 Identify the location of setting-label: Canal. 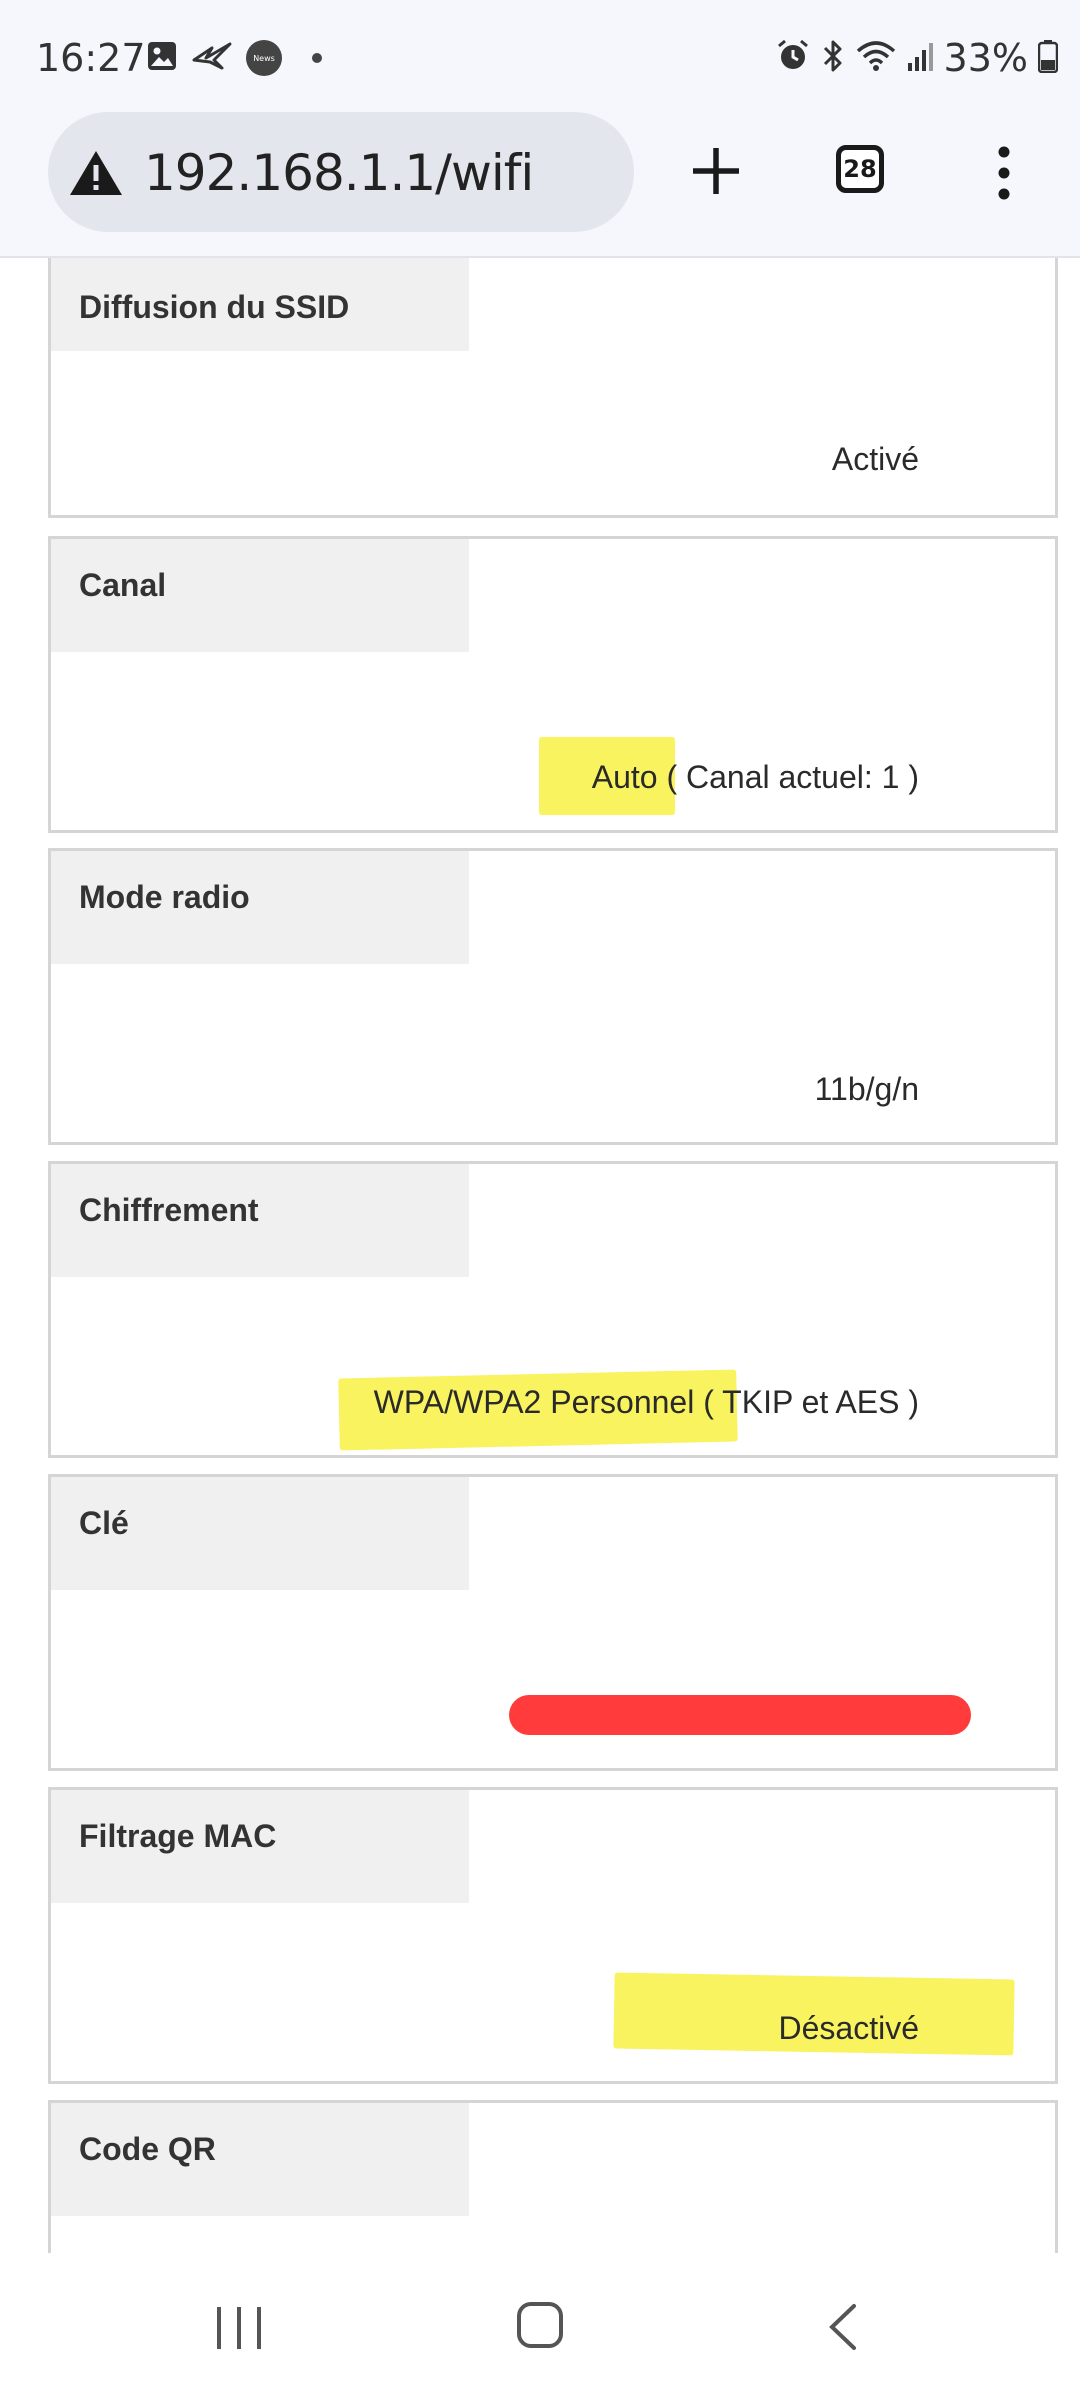
(260, 595).